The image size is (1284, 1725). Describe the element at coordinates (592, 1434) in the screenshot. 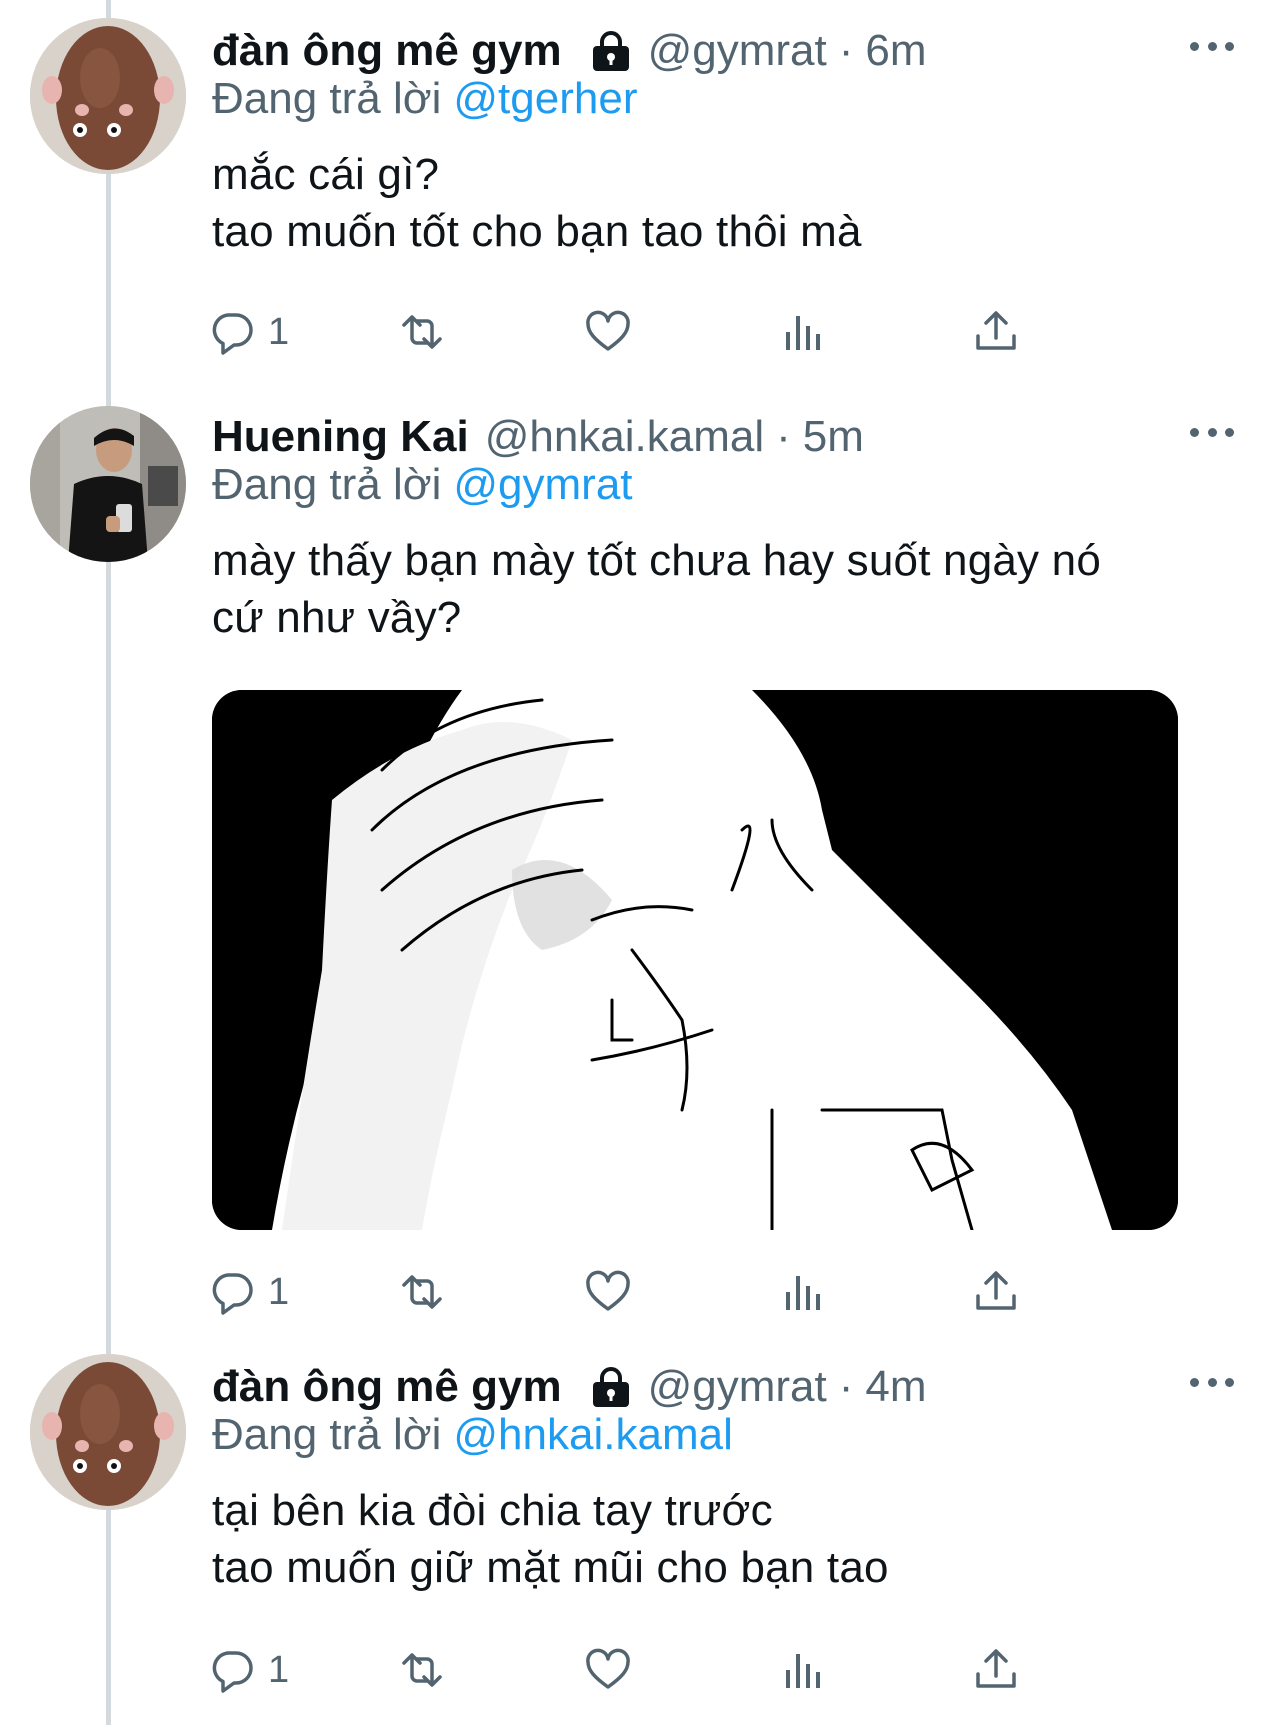

I see `reply-mention-link: @hnkai.kamal` at that location.